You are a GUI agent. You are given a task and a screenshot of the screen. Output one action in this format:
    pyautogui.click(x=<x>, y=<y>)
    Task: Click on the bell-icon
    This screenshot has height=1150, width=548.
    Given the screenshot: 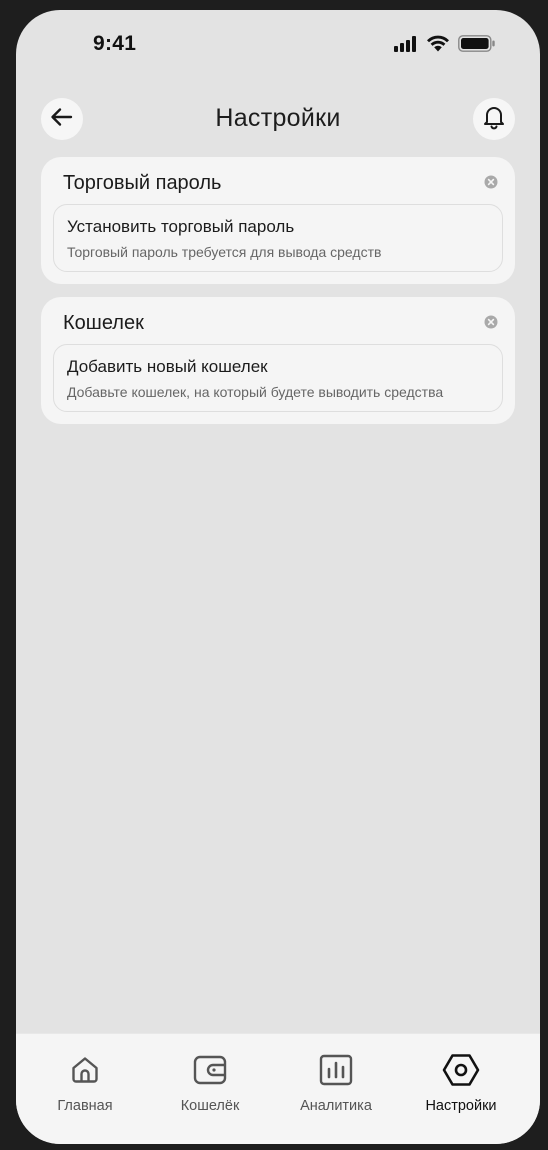 What is the action you would take?
    pyautogui.click(x=494, y=119)
    